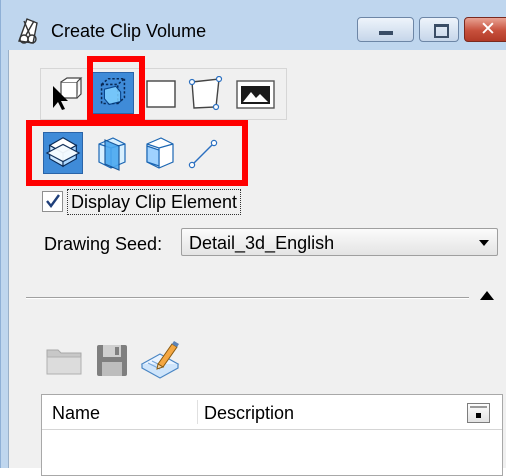  I want to click on drawing-seed-dropdown: Detail_3d_English, so click(339, 242).